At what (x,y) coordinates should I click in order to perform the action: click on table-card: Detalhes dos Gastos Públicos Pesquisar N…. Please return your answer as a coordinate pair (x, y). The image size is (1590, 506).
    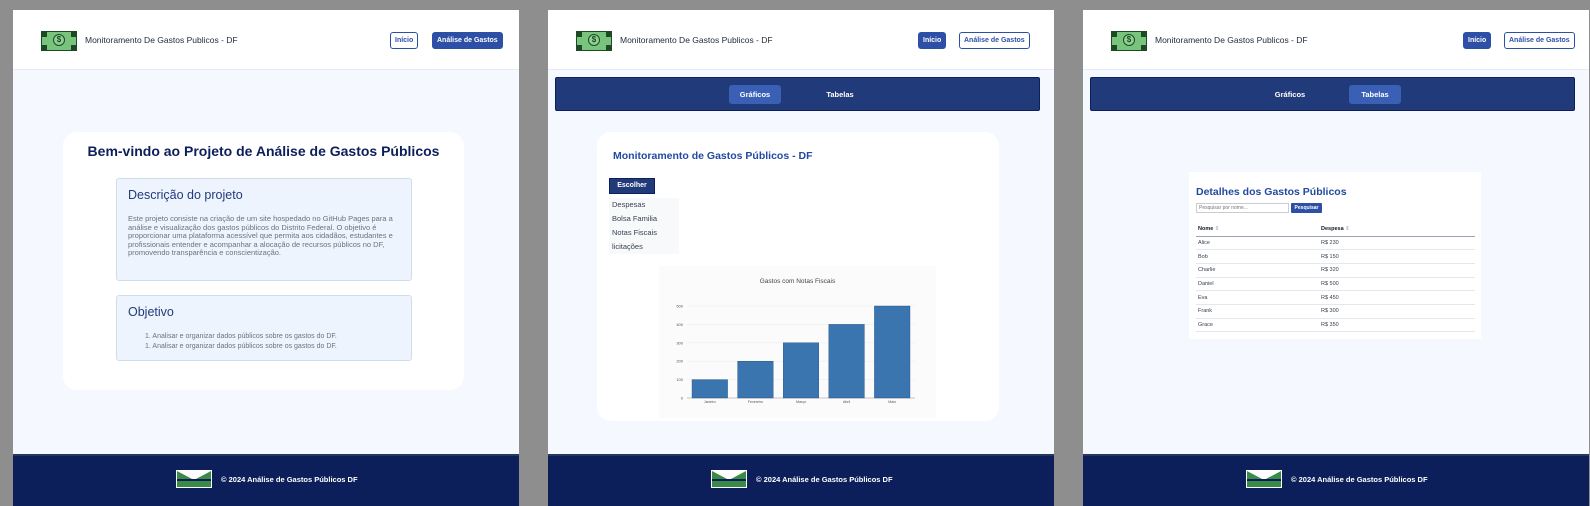
    Looking at the image, I should click on (1335, 255).